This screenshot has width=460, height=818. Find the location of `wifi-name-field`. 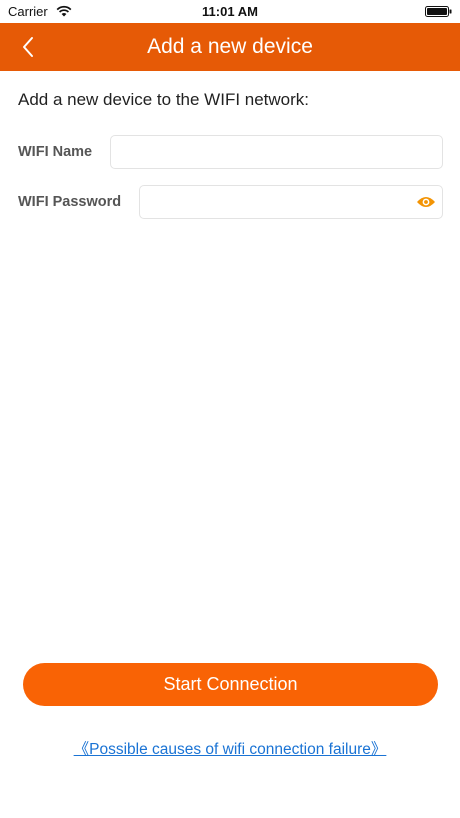

wifi-name-field is located at coordinates (276, 152).